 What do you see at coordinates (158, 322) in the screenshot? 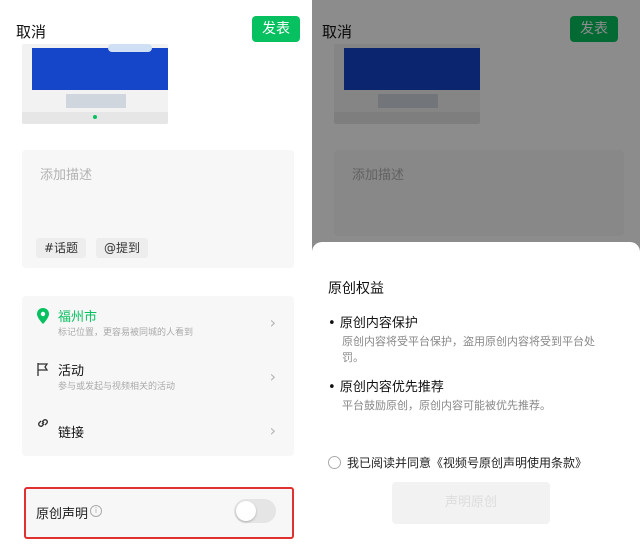
I see `location-option: 福州市 标记位置，更容易被同城的人看到 ›` at bounding box center [158, 322].